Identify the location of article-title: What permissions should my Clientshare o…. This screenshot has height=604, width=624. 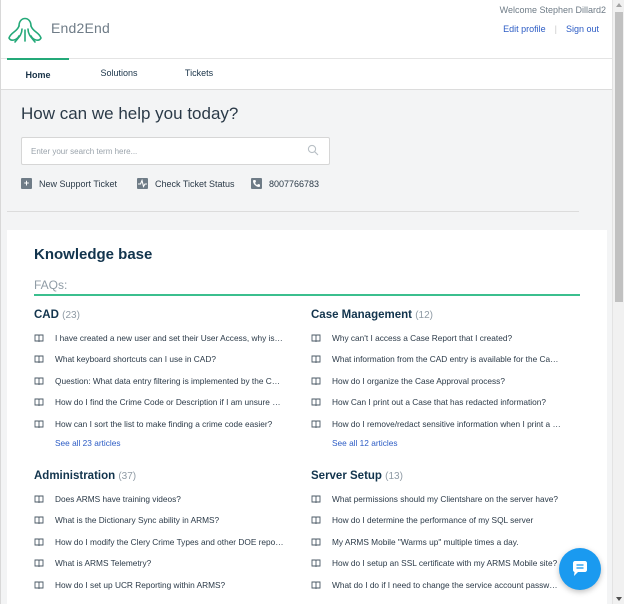
(445, 498).